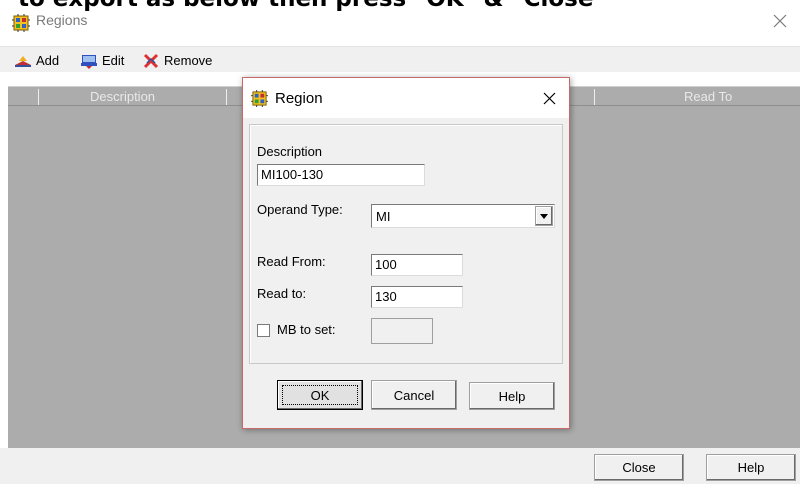 This screenshot has width=800, height=484. I want to click on toolbar: Add Edit Remove, so click(400, 59).